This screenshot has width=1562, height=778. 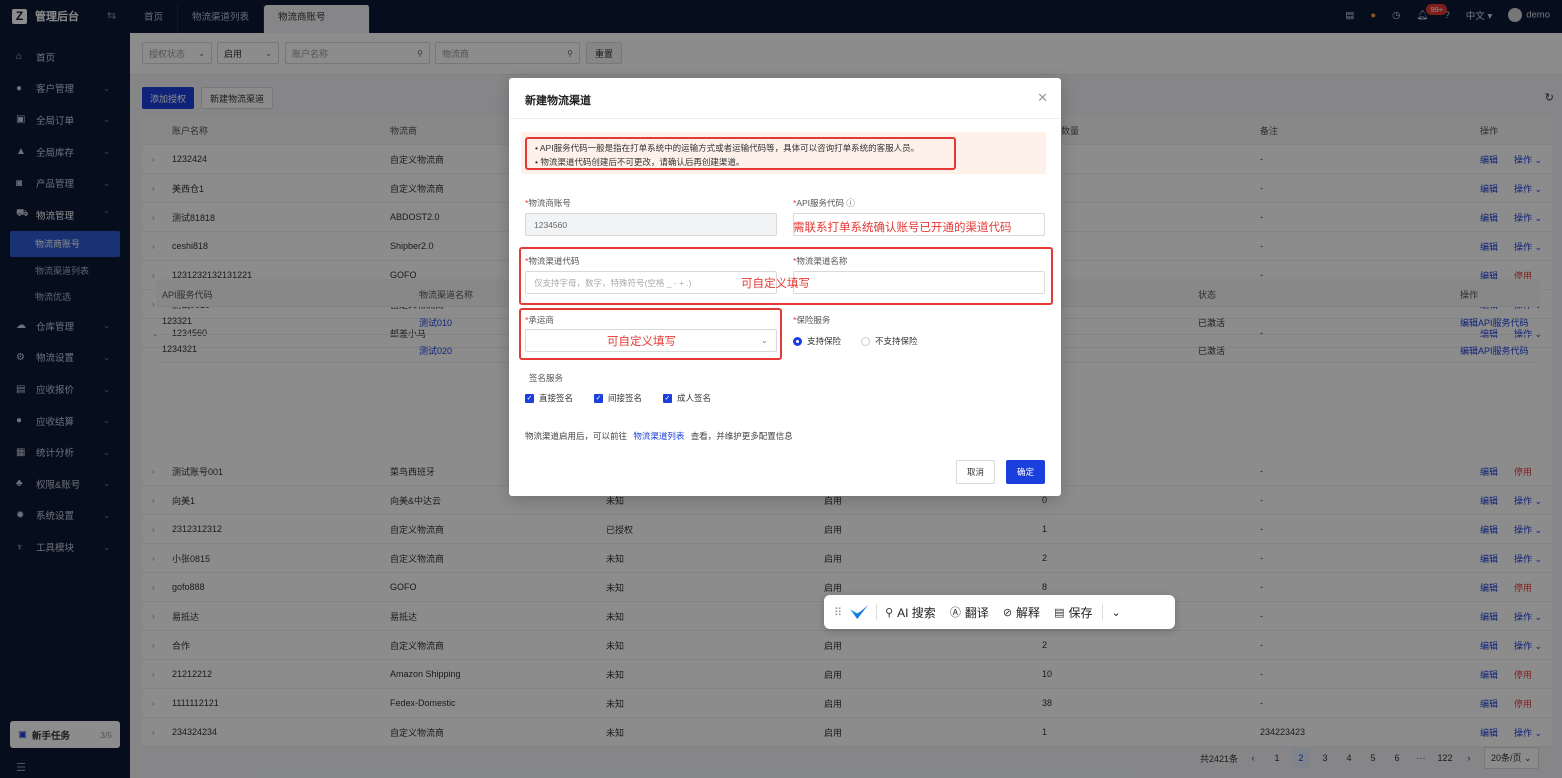 I want to click on carrier-label: *承运商, so click(x=539, y=320).